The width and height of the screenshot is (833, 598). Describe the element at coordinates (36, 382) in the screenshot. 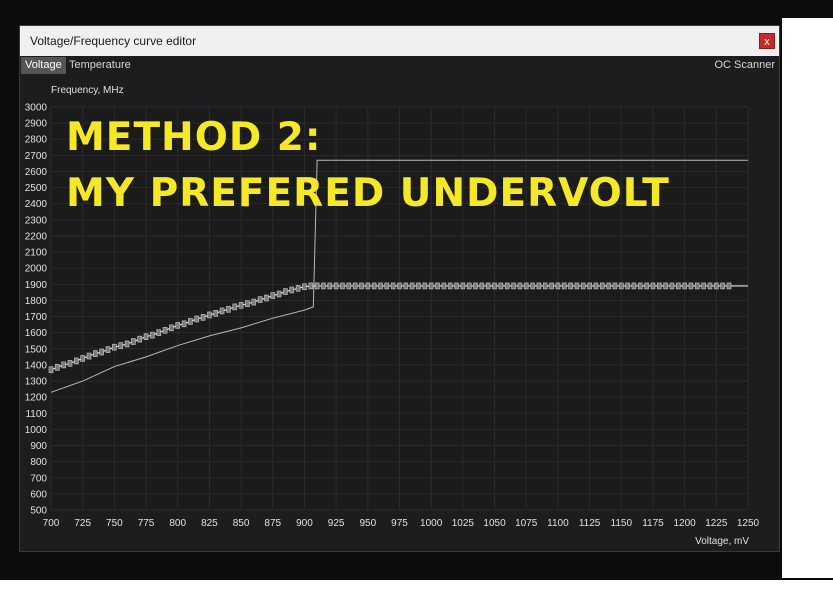

I see `y-tick-label: 1300` at that location.